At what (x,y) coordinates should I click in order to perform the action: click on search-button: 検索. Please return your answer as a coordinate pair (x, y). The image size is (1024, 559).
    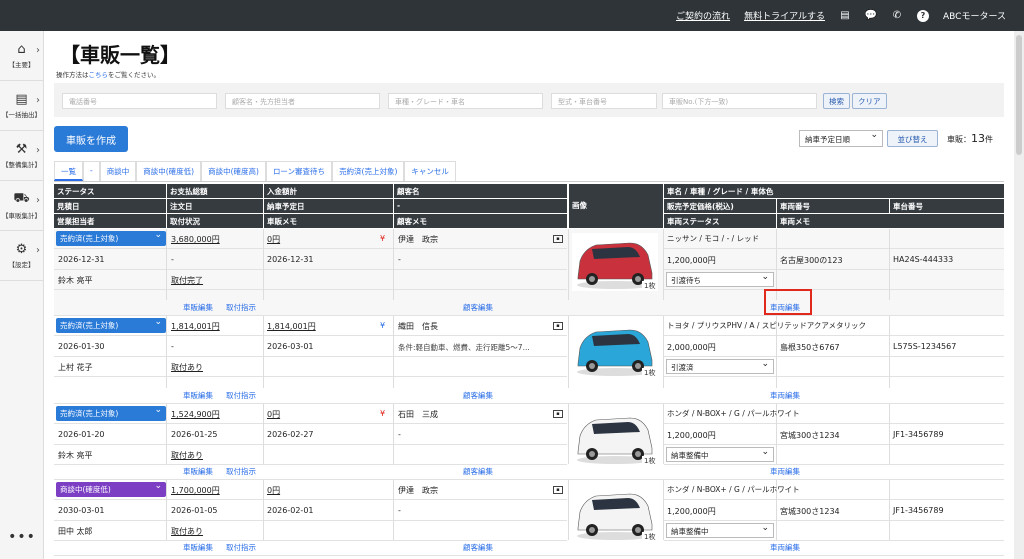
    Looking at the image, I should click on (836, 101).